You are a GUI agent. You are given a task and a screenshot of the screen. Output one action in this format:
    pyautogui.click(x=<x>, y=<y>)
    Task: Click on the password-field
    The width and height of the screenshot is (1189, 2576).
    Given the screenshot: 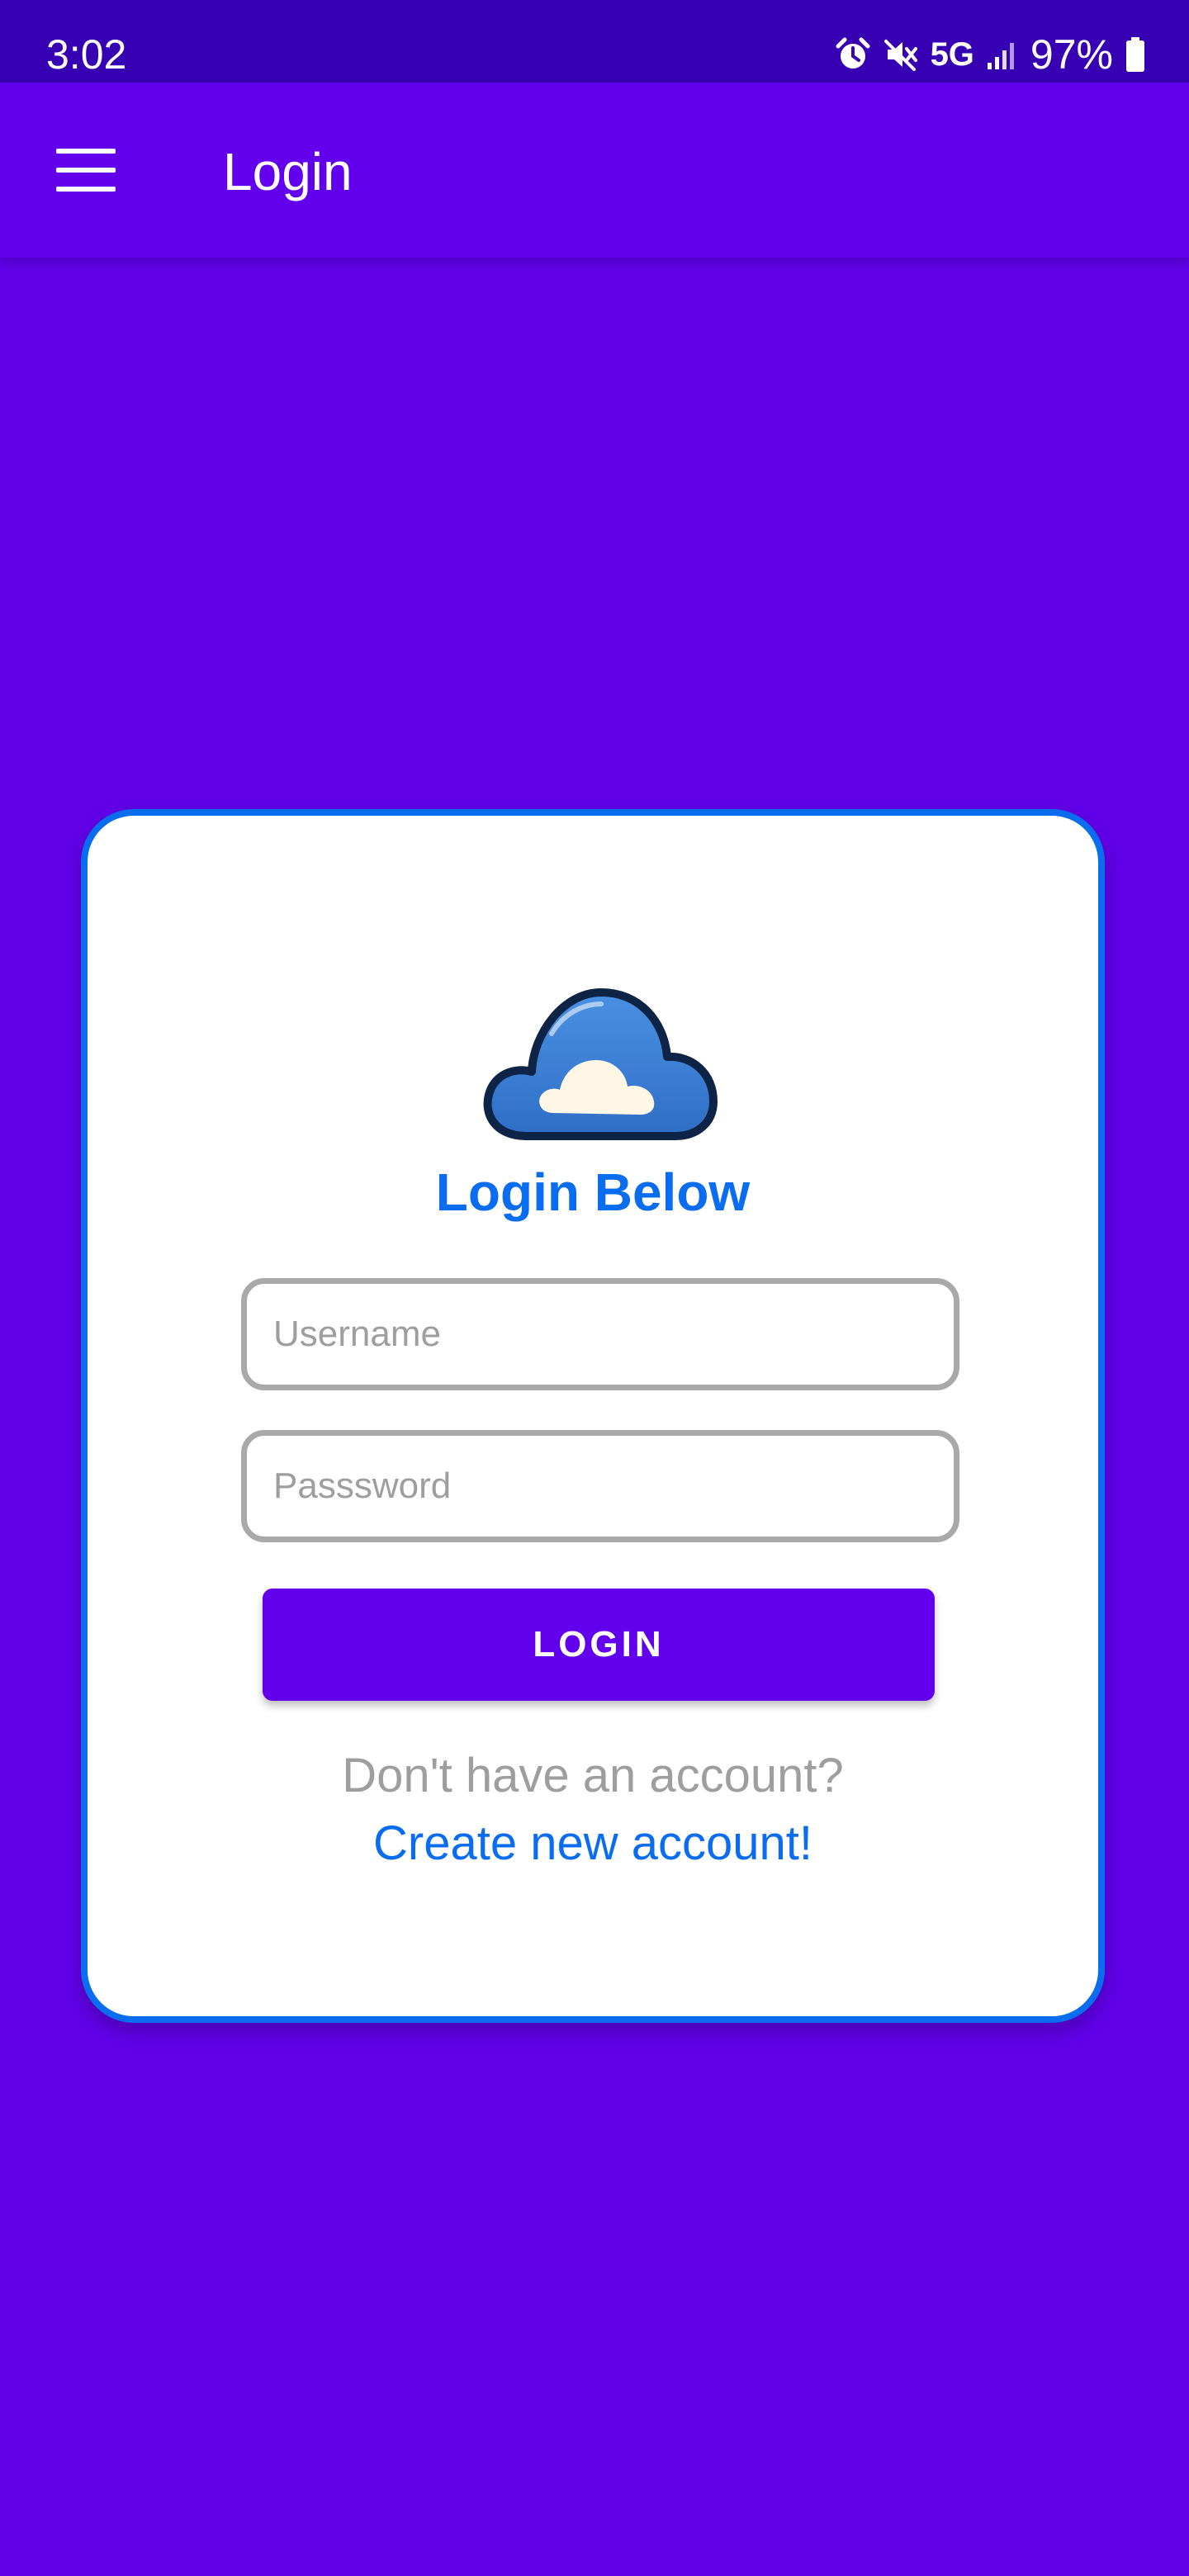 What is the action you would take?
    pyautogui.click(x=600, y=1486)
    